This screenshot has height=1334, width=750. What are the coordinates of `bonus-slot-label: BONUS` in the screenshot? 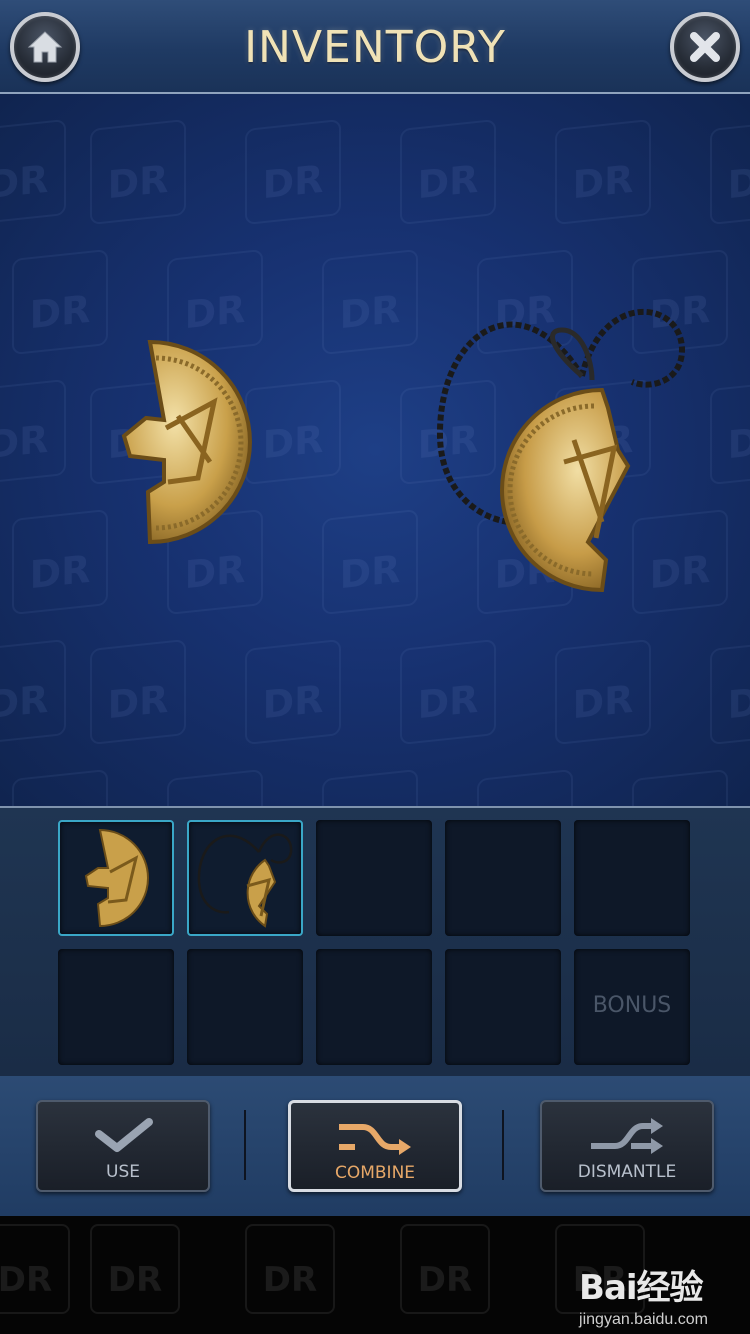 It's located at (632, 1005).